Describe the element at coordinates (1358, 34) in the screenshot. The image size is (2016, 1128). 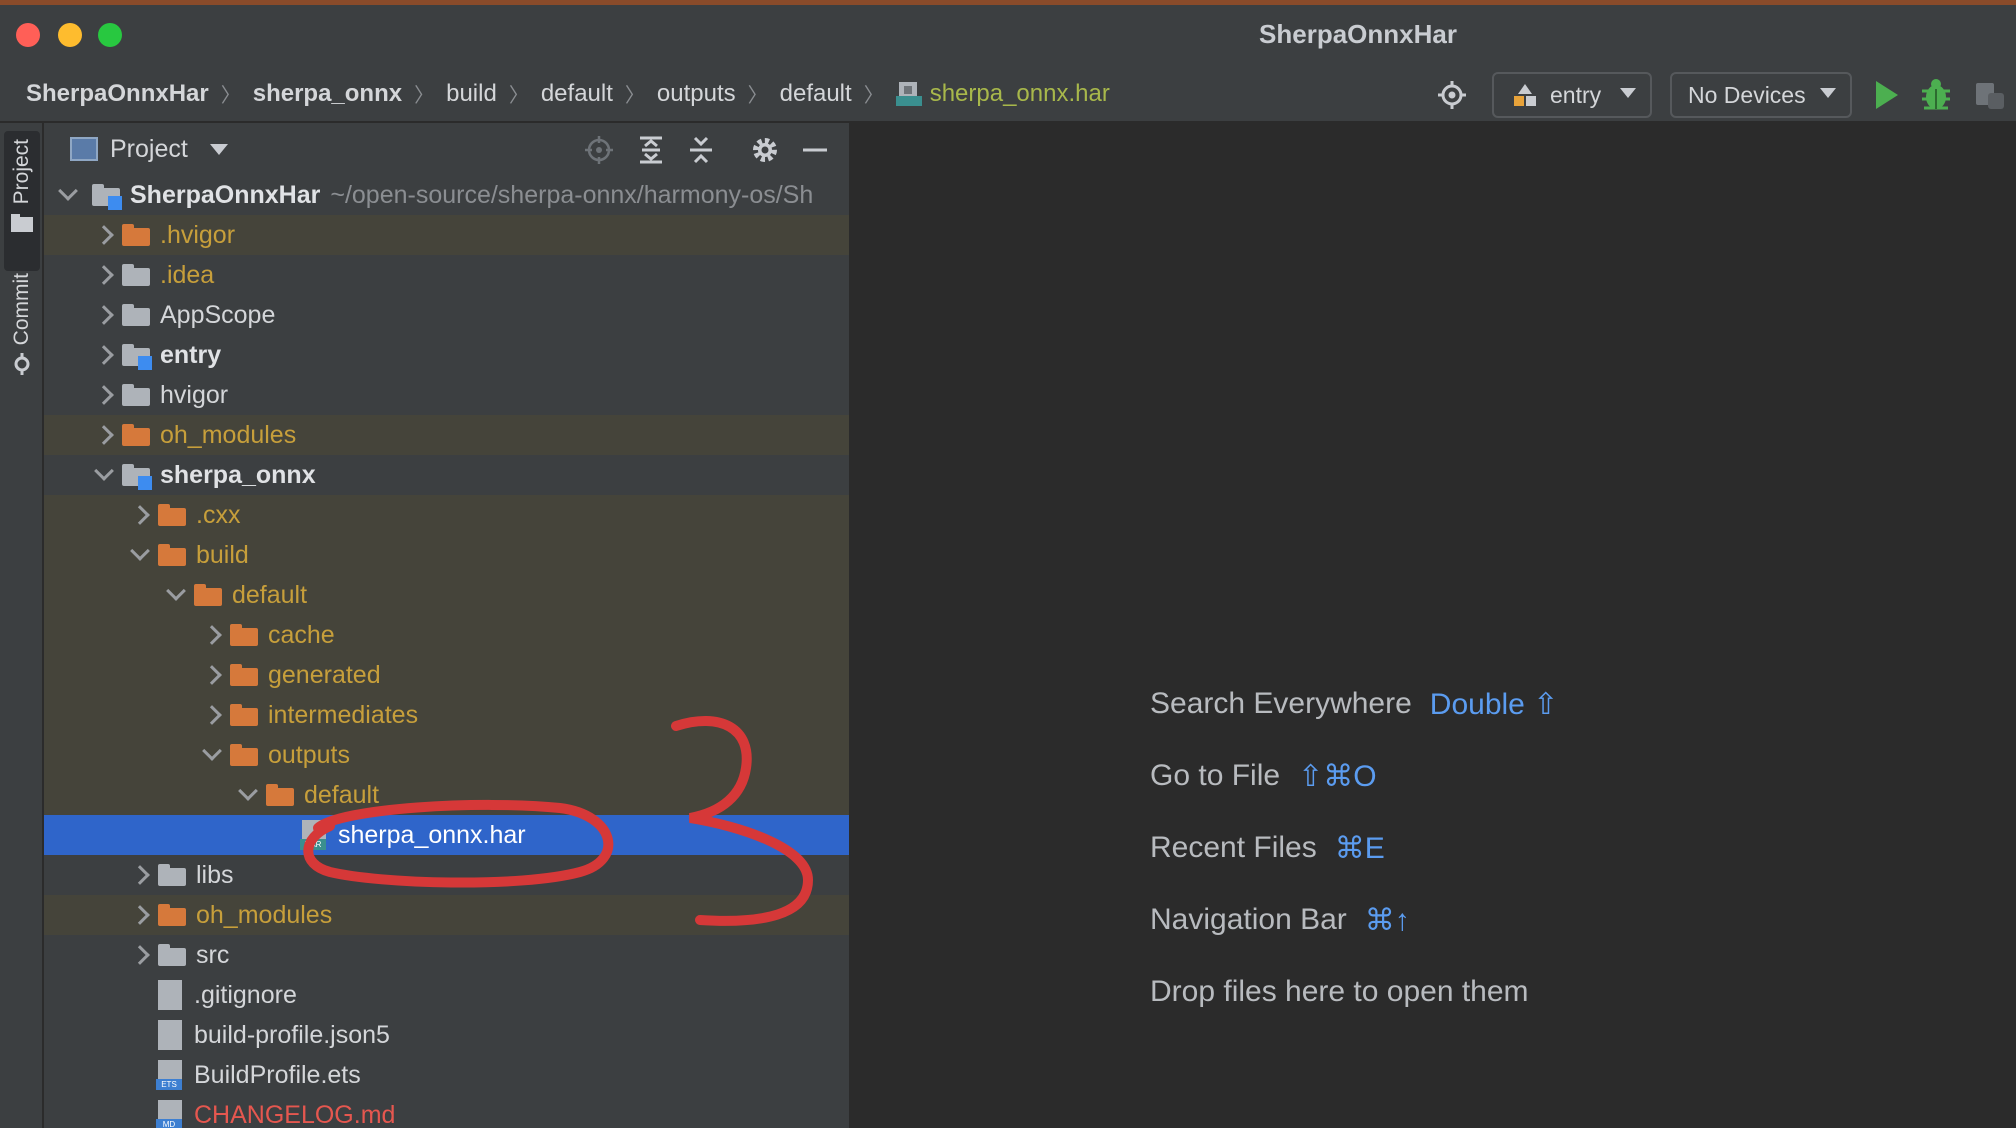
I see `window-title: SherpaOnnxHar` at that location.